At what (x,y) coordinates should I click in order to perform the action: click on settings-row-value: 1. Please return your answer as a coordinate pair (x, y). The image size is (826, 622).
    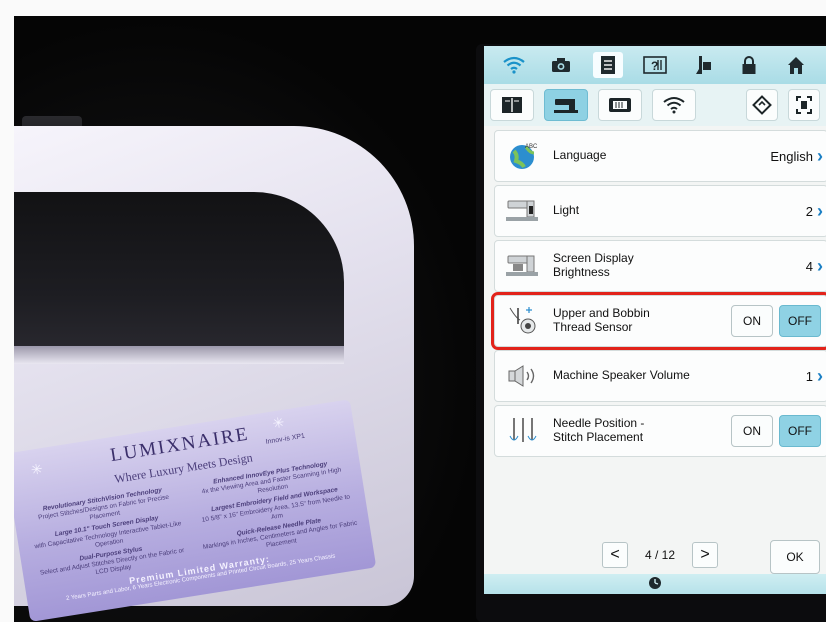
    Looking at the image, I should click on (809, 376).